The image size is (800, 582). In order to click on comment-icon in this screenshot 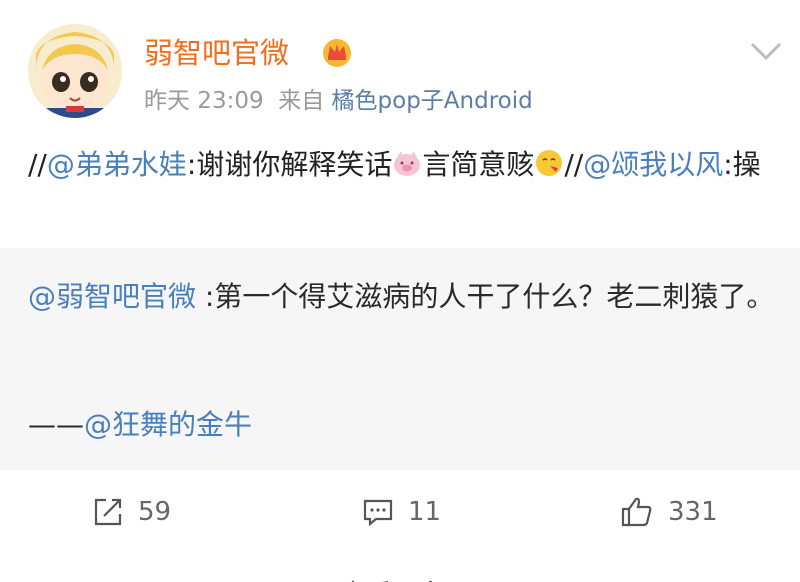, I will do `click(378, 513)`.